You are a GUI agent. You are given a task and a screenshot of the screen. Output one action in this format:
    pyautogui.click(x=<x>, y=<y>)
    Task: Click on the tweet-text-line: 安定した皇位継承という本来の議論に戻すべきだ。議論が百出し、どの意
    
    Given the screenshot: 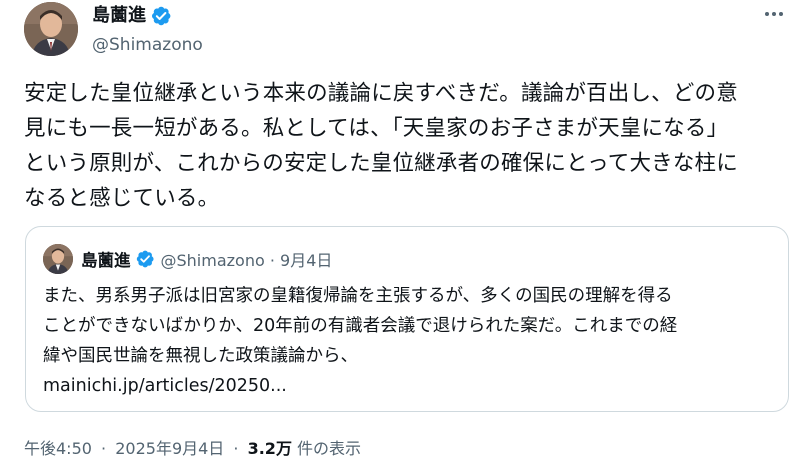 What is the action you would take?
    pyautogui.click(x=381, y=93)
    